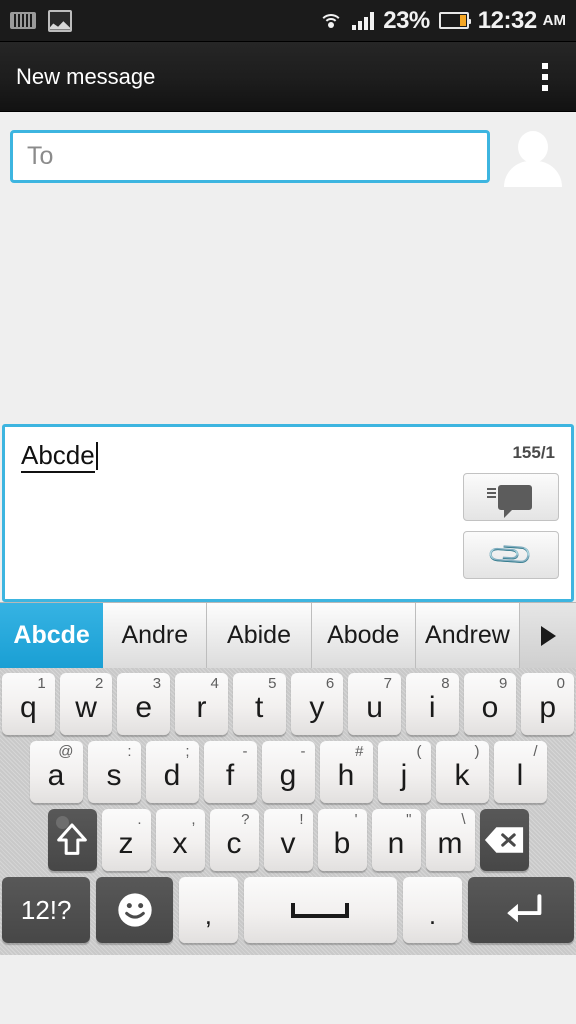 The height and width of the screenshot is (1024, 576). What do you see at coordinates (288, 21) in the screenshot?
I see `status-bar: 23% 12:32 AM` at bounding box center [288, 21].